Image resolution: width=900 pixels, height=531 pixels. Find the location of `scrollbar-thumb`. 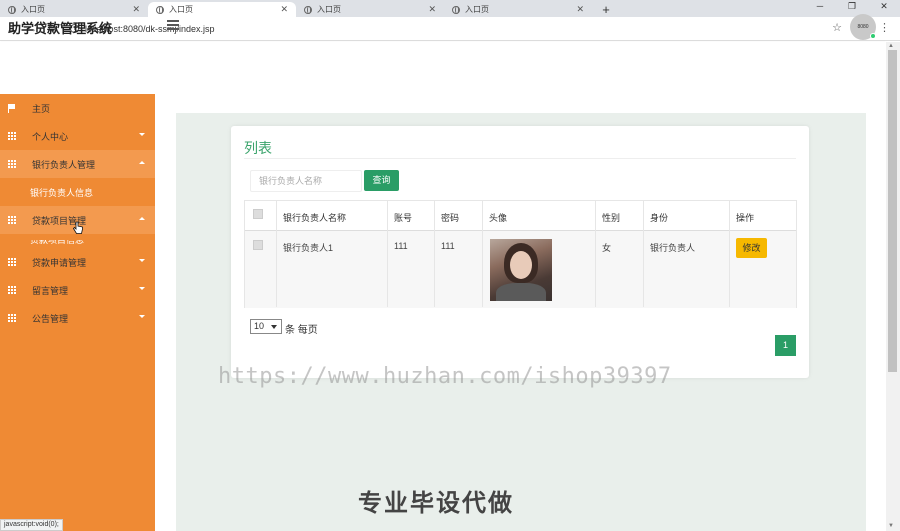

scrollbar-thumb is located at coordinates (892, 211).